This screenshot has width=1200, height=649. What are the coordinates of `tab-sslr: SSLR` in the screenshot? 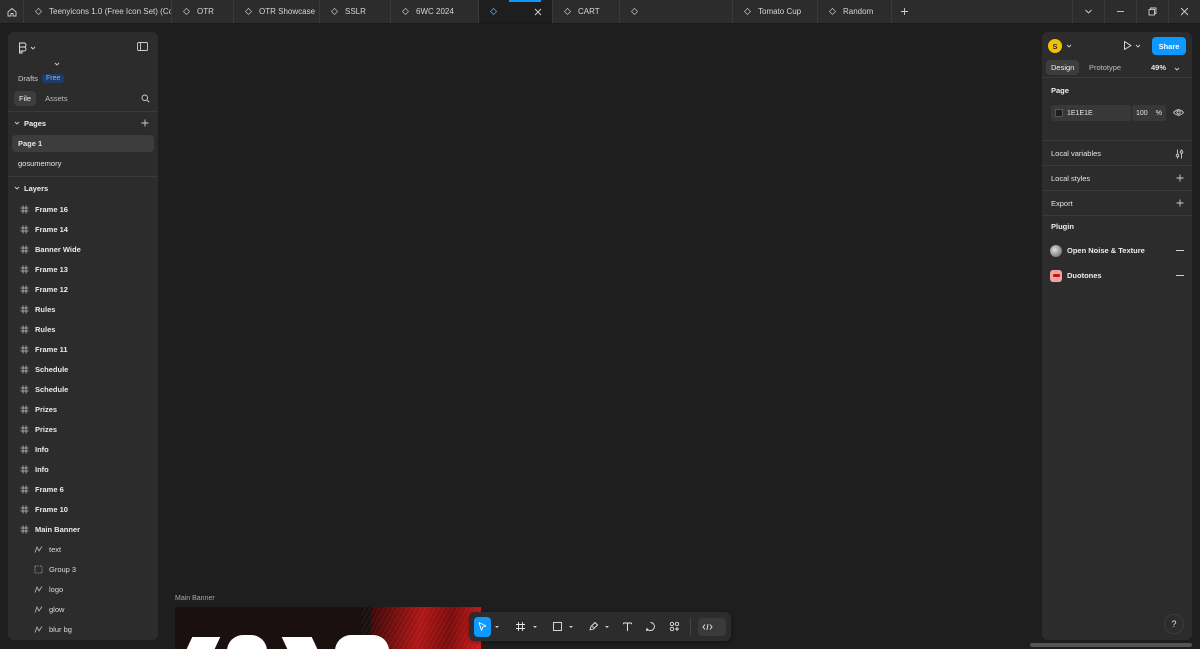 It's located at (355, 11).